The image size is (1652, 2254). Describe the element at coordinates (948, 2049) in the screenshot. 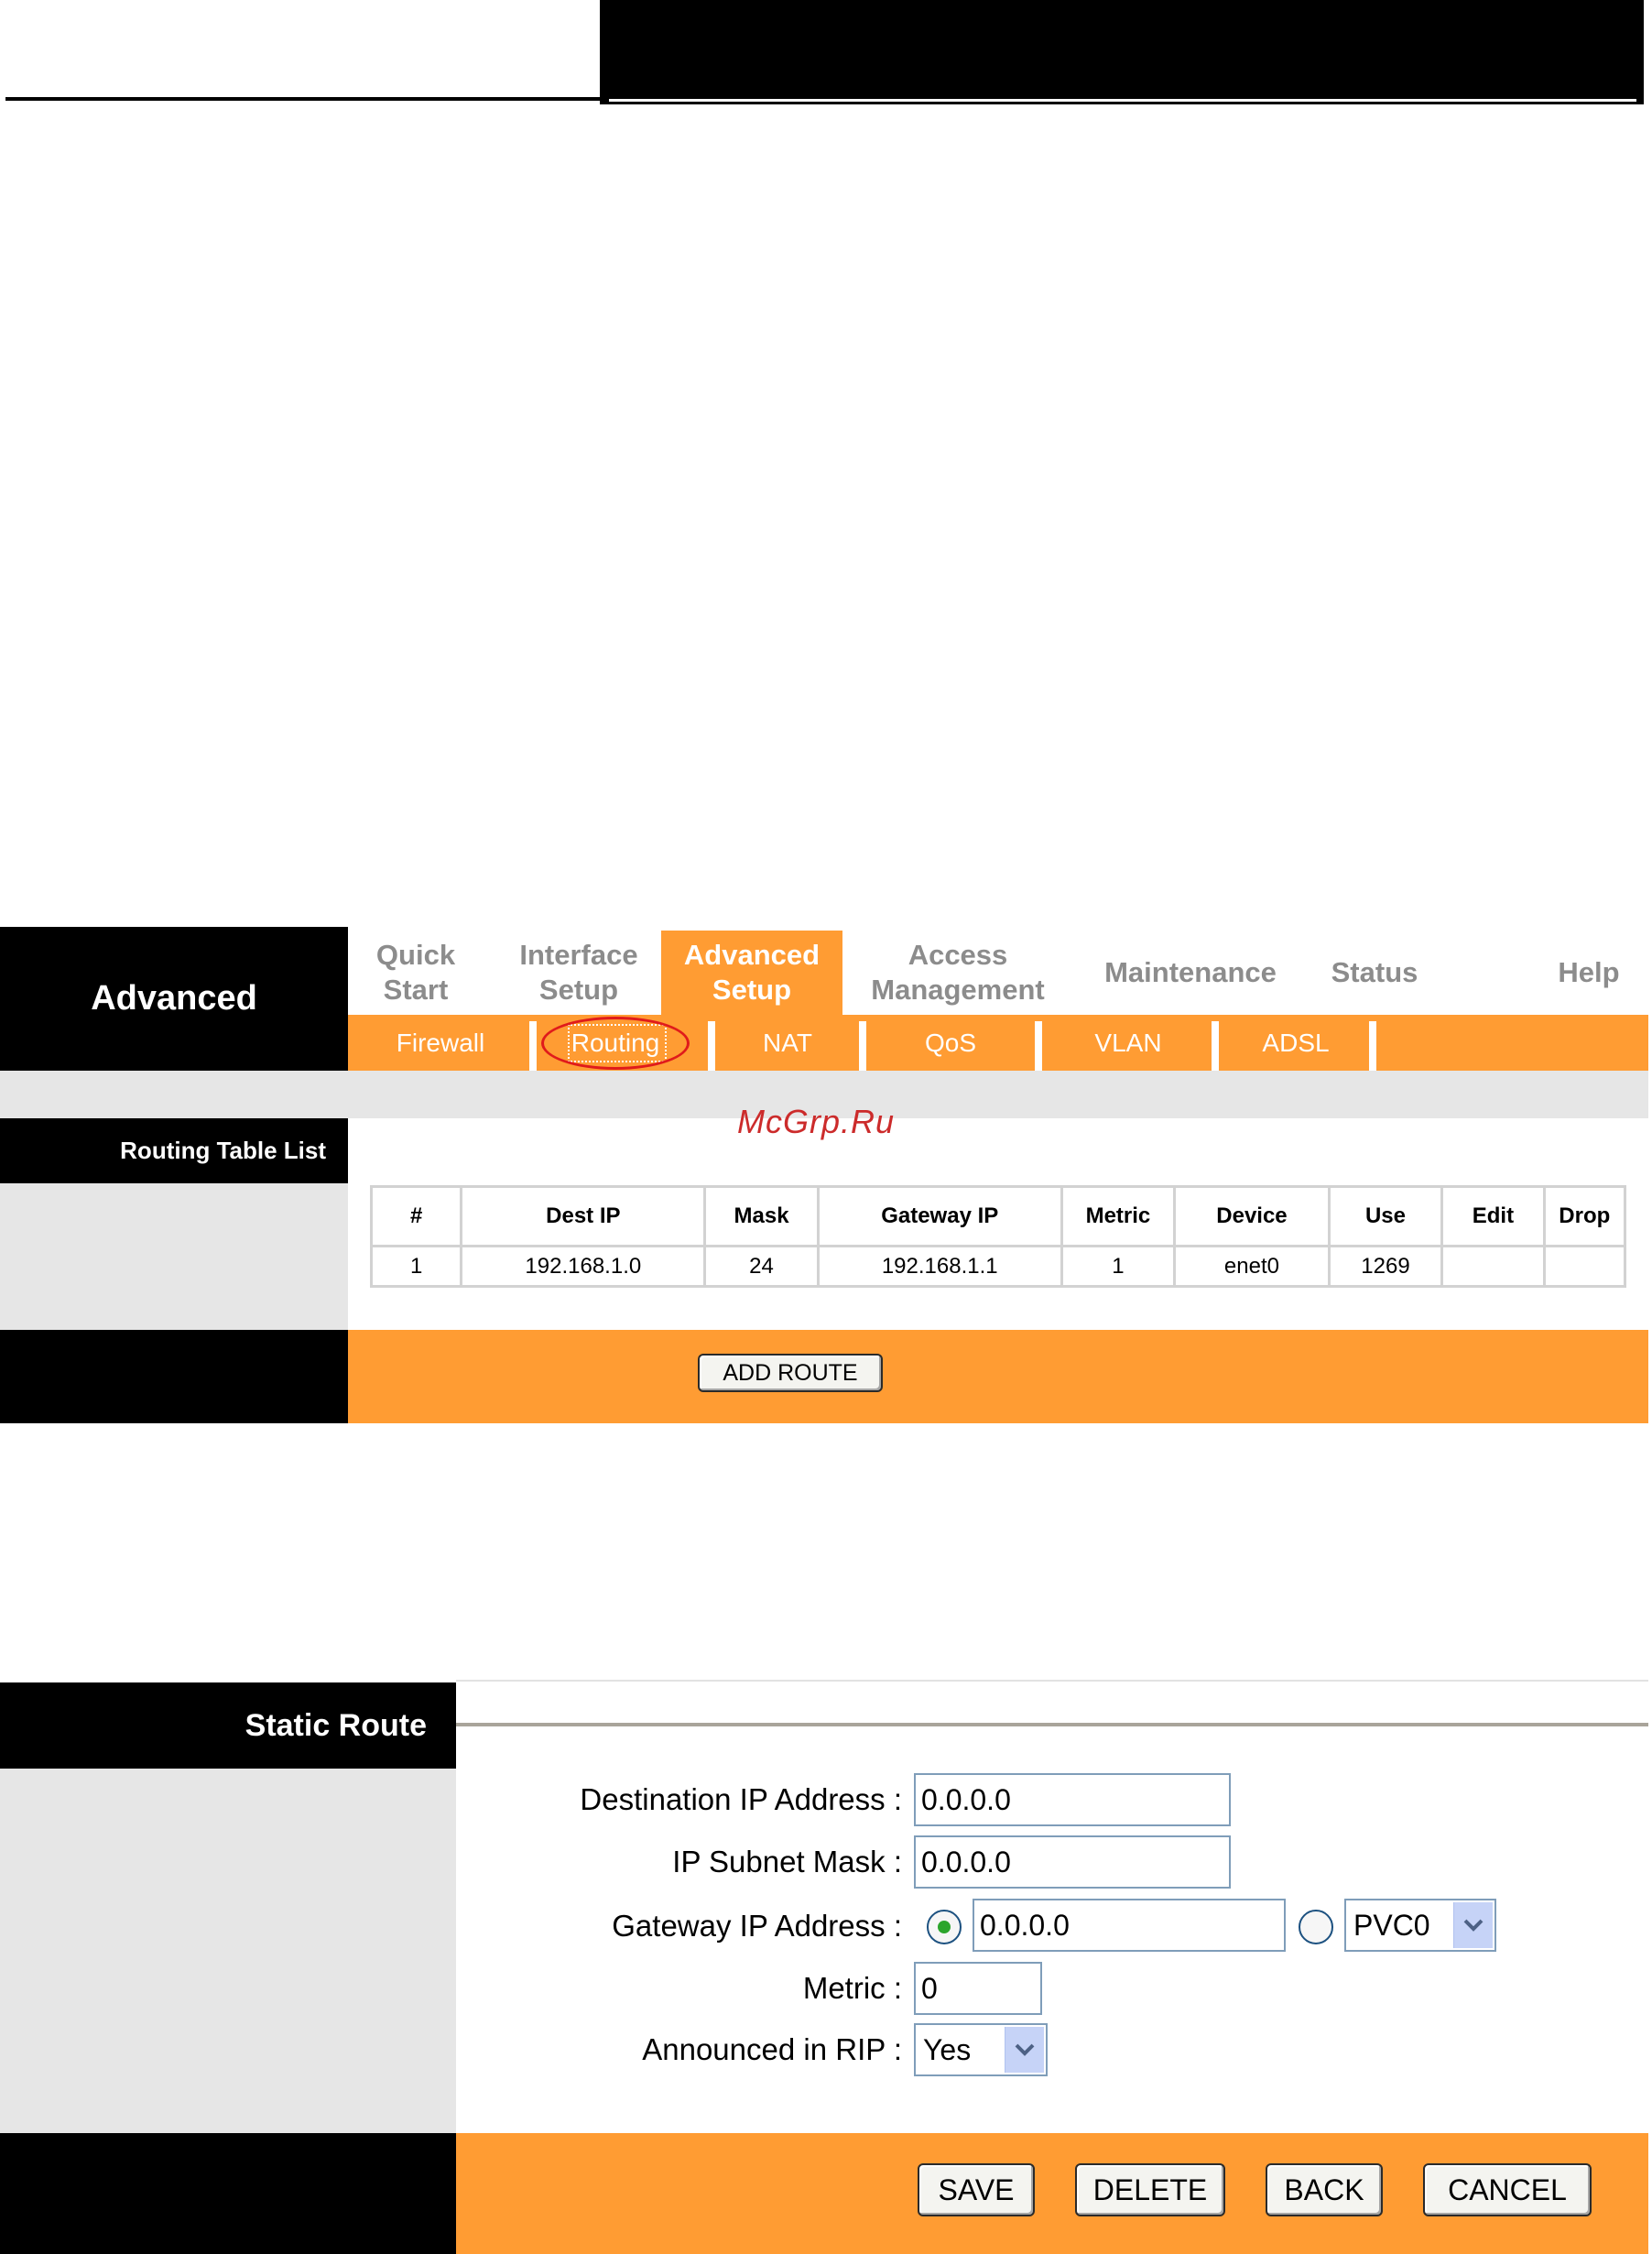

I see `rip-value: Yes` at that location.